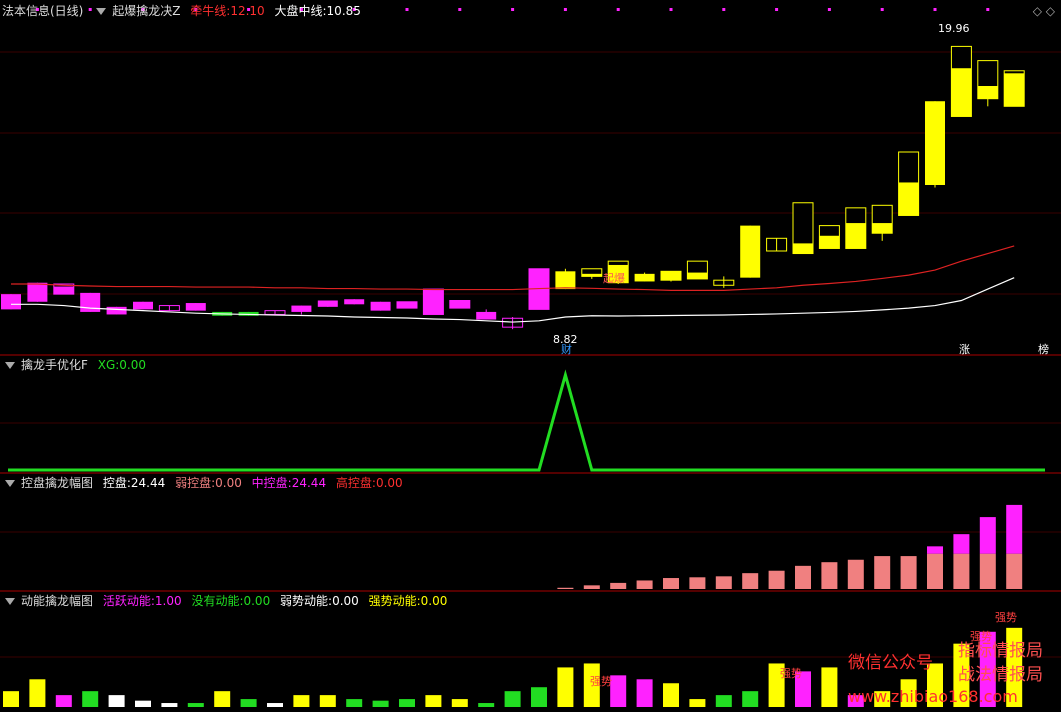 The image size is (1061, 712). What do you see at coordinates (43, 11) in the screenshot?
I see `stock-title: 法本信息(日线)` at bounding box center [43, 11].